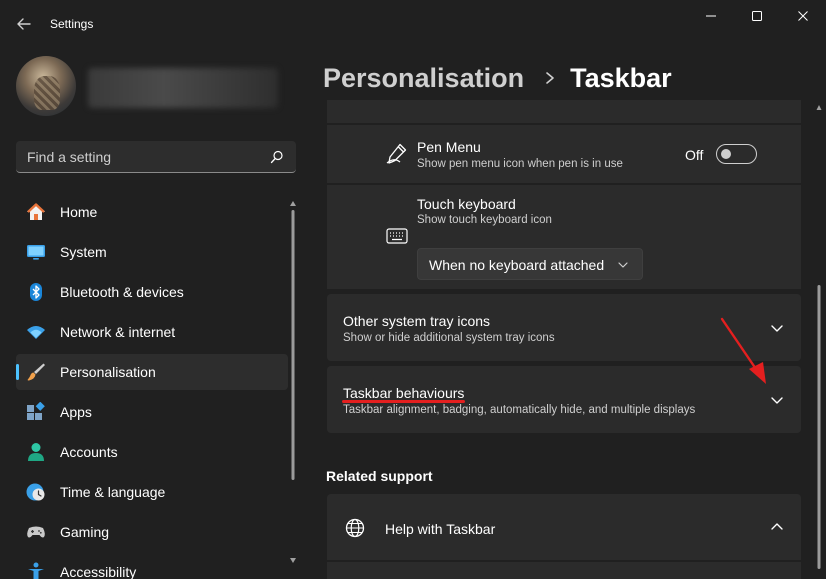 Image resolution: width=826 pixels, height=579 pixels. What do you see at coordinates (403, 401) in the screenshot?
I see `annotation-underline` at bounding box center [403, 401].